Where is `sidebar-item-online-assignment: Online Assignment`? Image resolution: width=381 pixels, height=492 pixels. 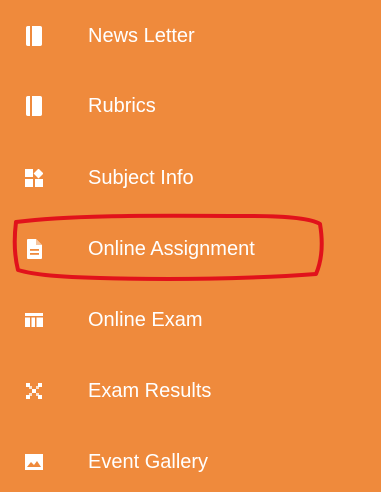
sidebar-item-online-assignment: Online Assignment is located at coordinates (190, 249).